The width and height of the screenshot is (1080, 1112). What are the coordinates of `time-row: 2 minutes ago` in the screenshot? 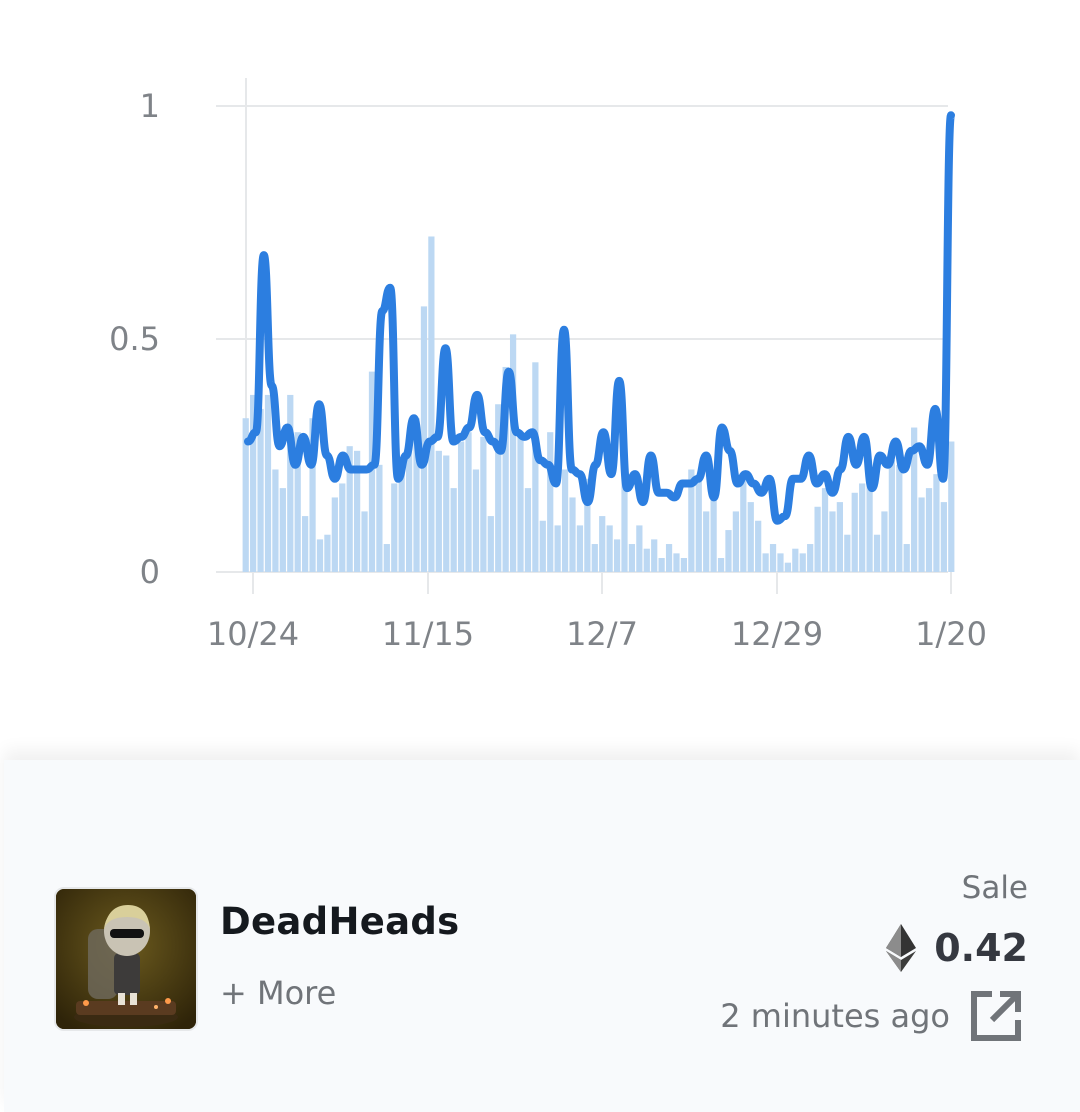 It's located at (872, 1016).